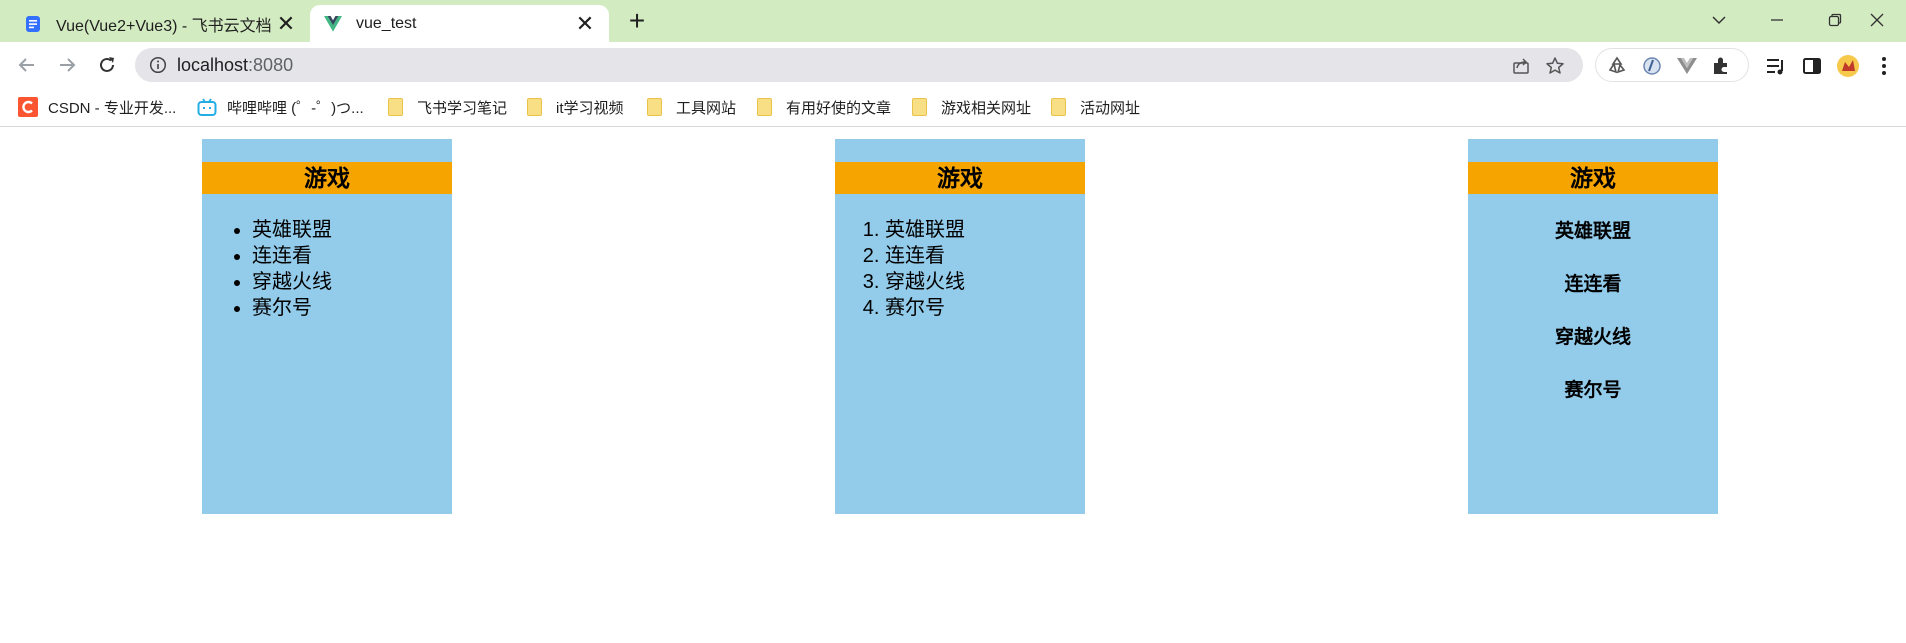 This screenshot has width=1906, height=643. What do you see at coordinates (637, 22) in the screenshot?
I see `new-tab-button: +` at bounding box center [637, 22].